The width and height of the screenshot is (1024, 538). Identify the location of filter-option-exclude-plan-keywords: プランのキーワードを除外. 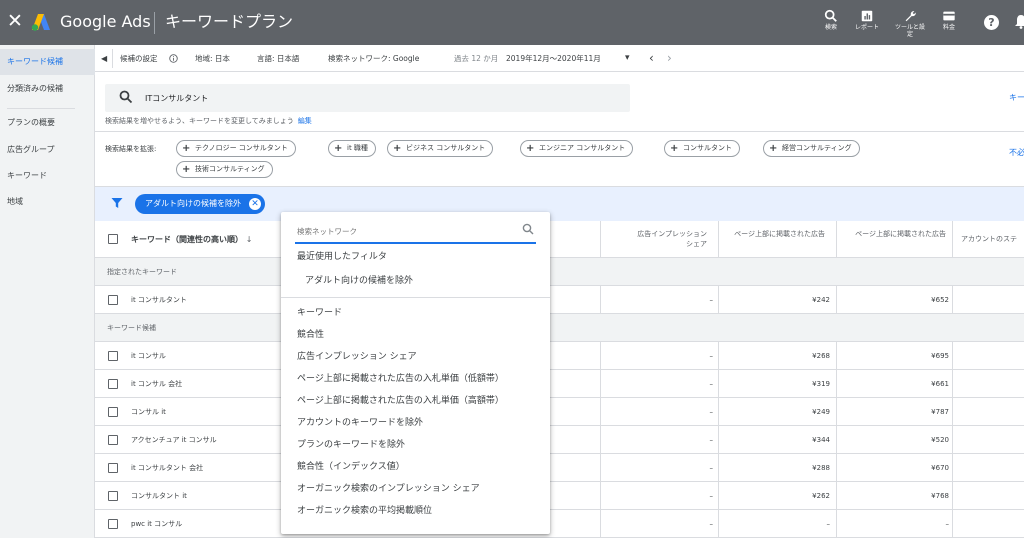
(351, 445).